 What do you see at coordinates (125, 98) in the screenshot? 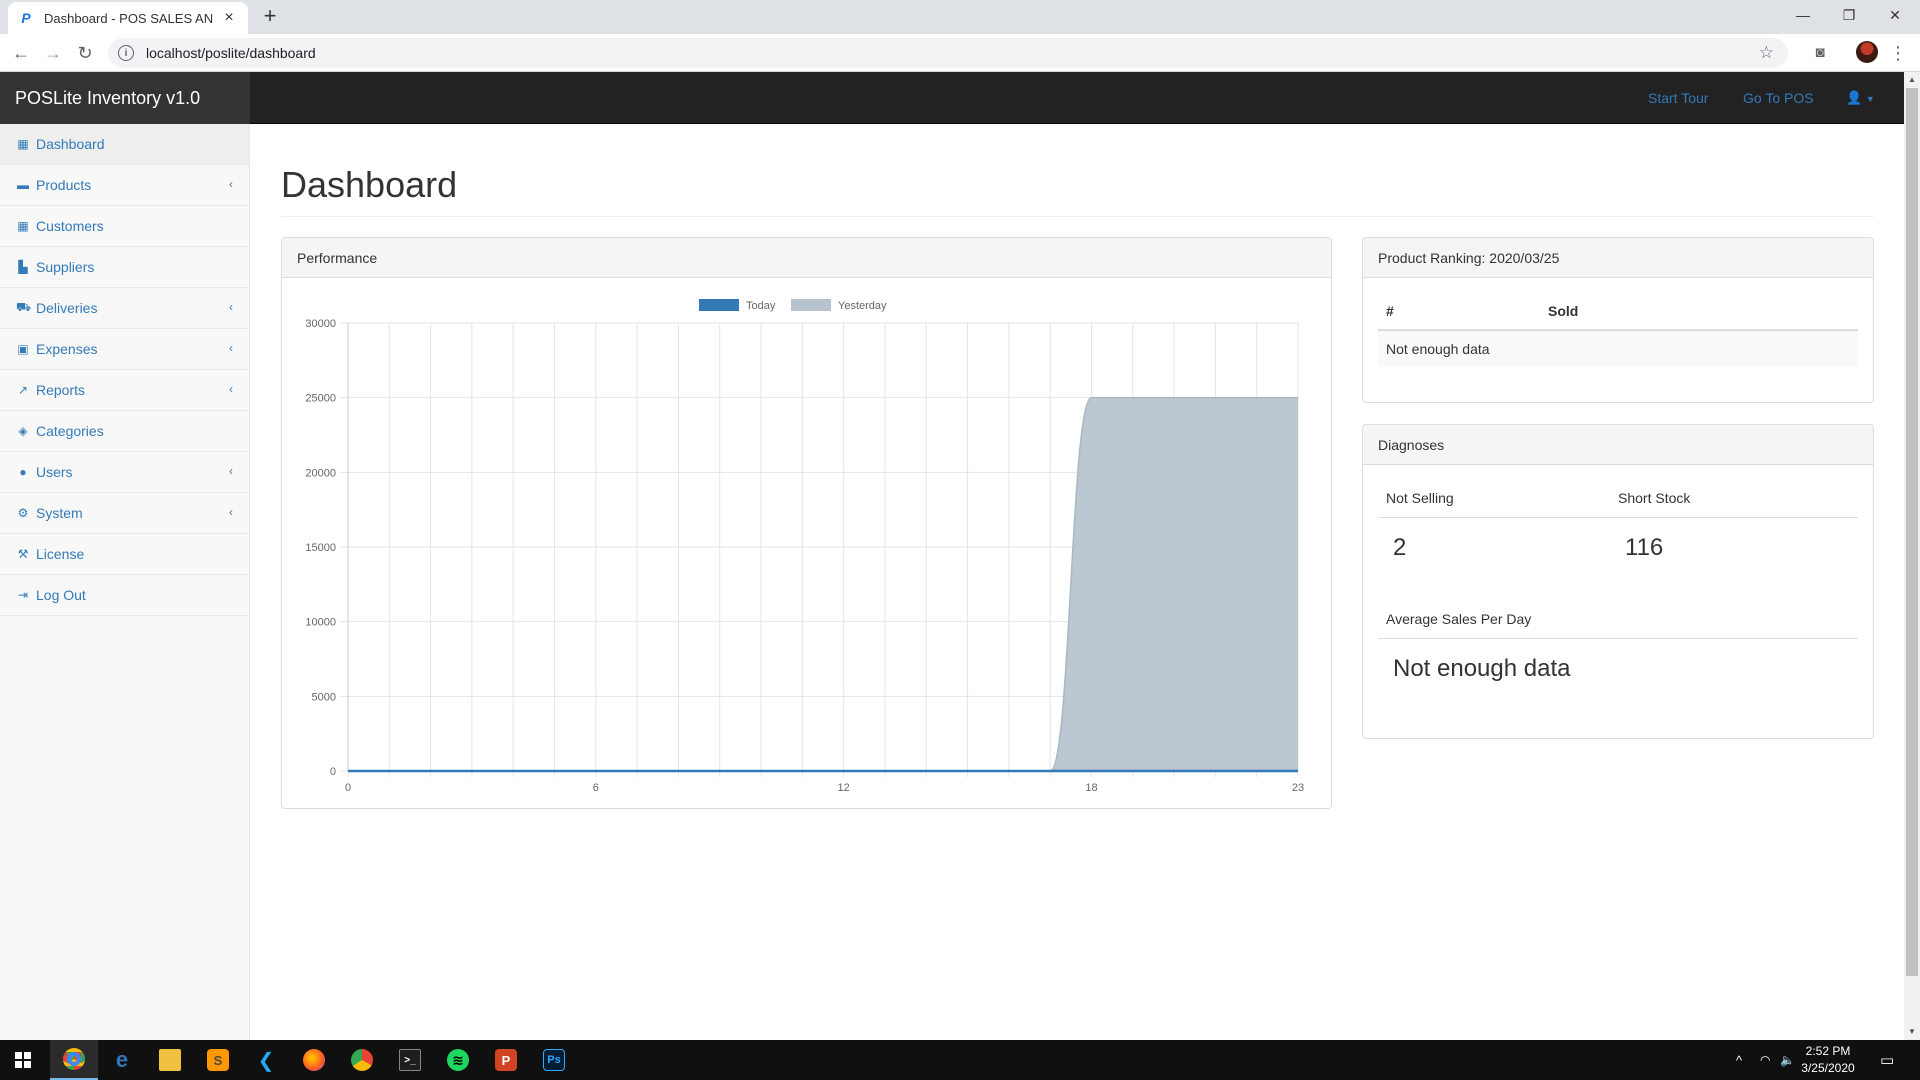
I see `brand-title: POSLite Inventory v1.0` at bounding box center [125, 98].